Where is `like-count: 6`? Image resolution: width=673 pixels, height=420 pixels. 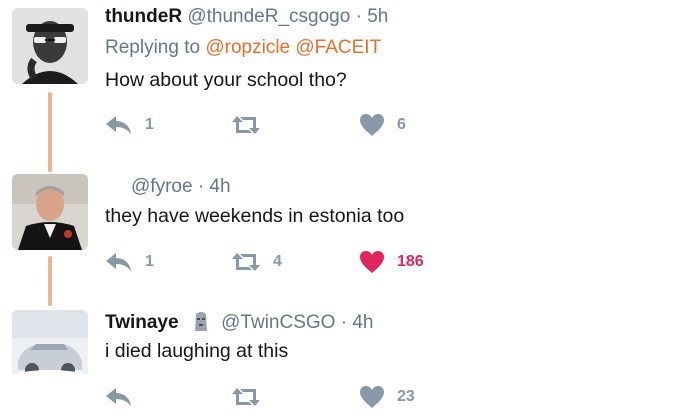
like-count: 6 is located at coordinates (401, 124).